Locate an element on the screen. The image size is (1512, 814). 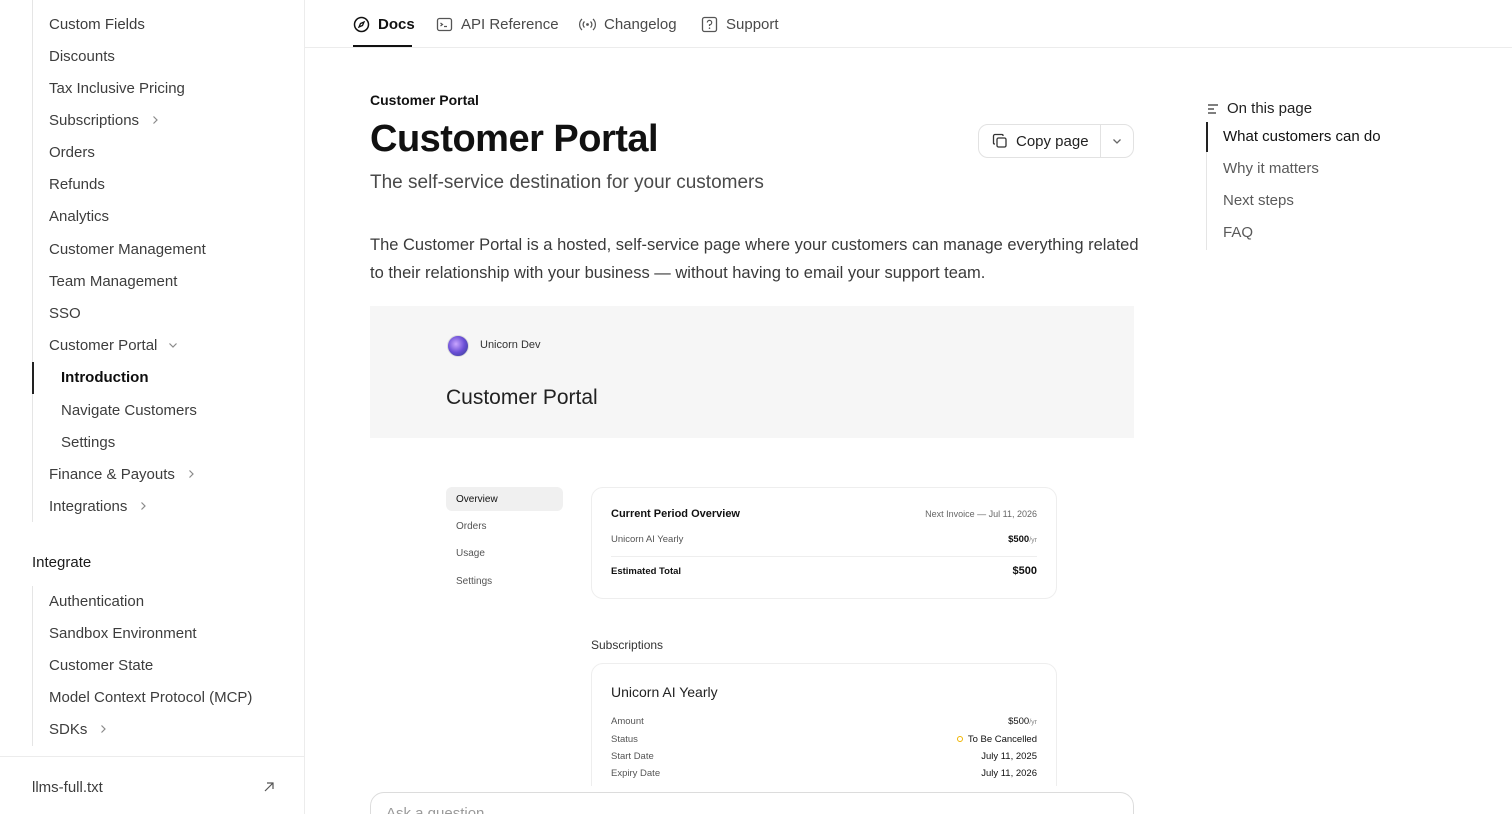
sidebar-item-mcp: Model Context Protocol (MCP) is located at coordinates (150, 697).